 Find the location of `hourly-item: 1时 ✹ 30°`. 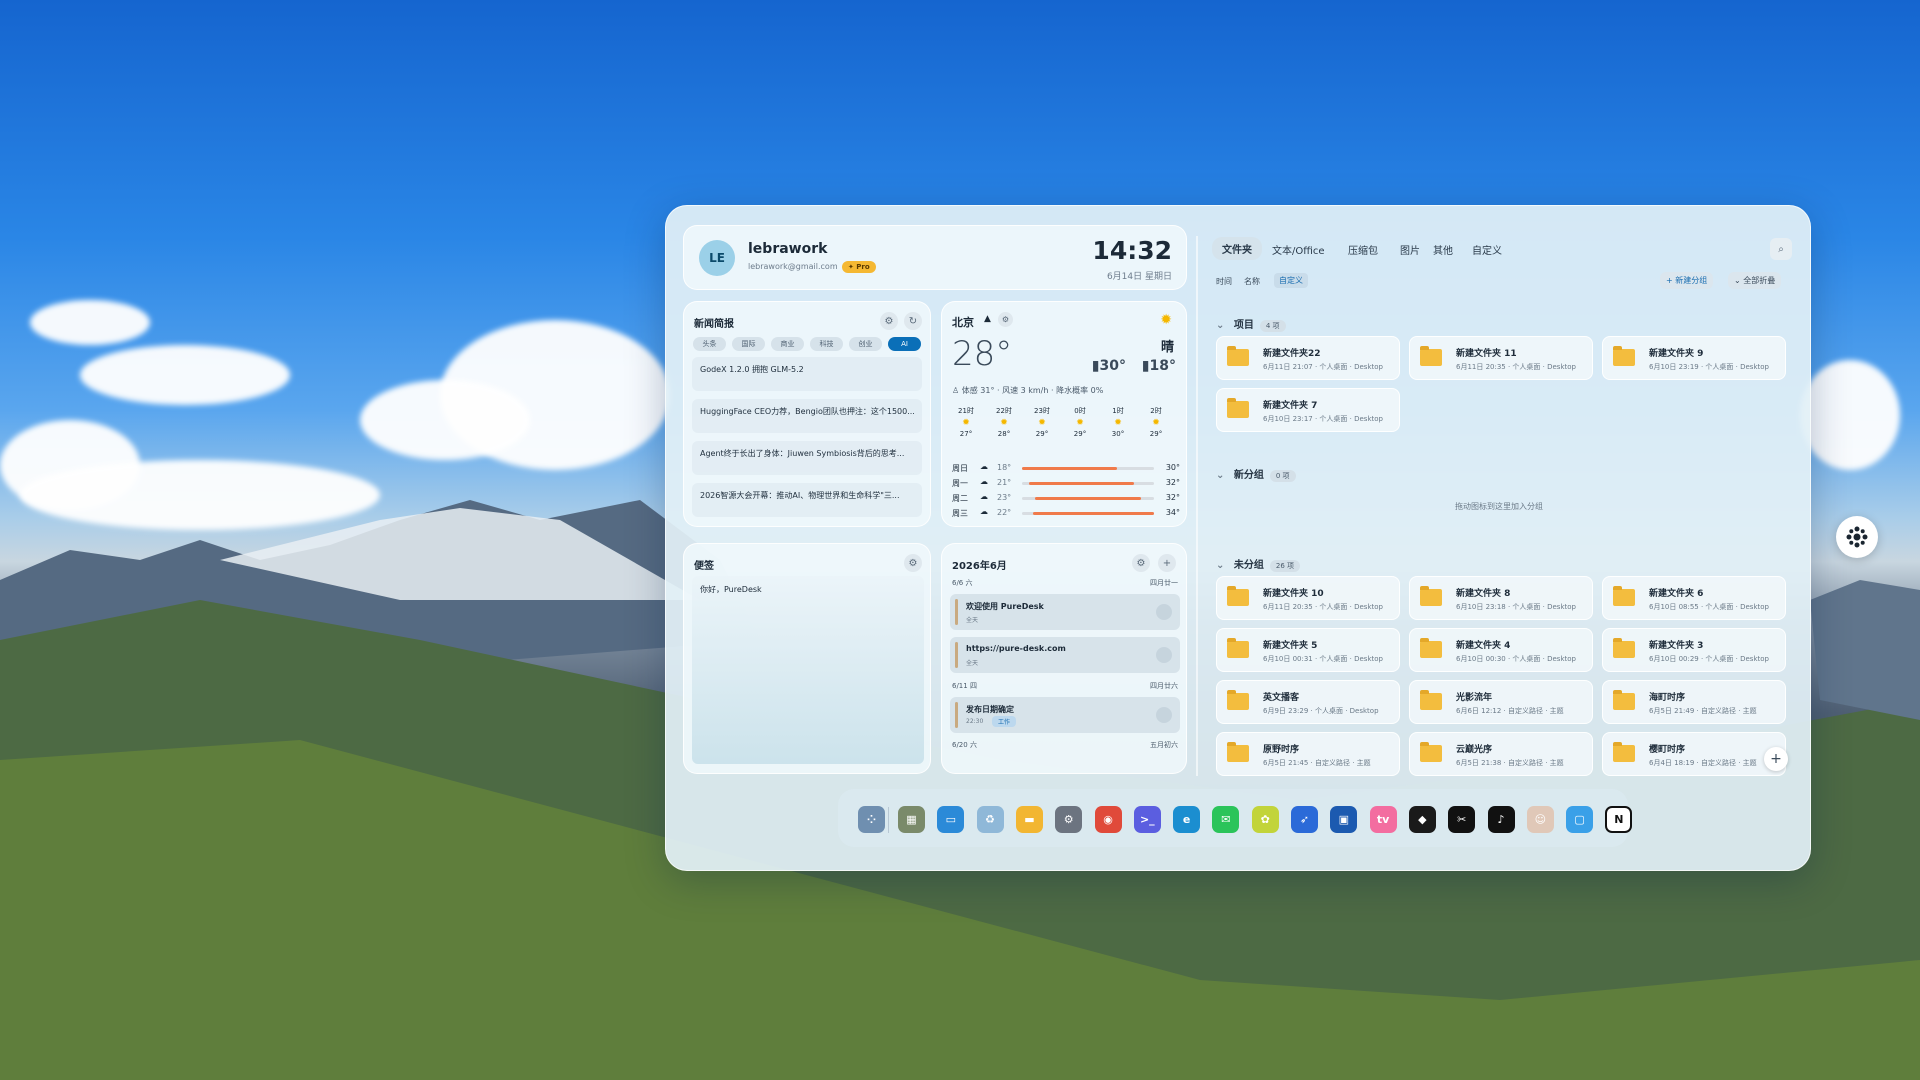

hourly-item: 1时 ✹ 30° is located at coordinates (1118, 422).